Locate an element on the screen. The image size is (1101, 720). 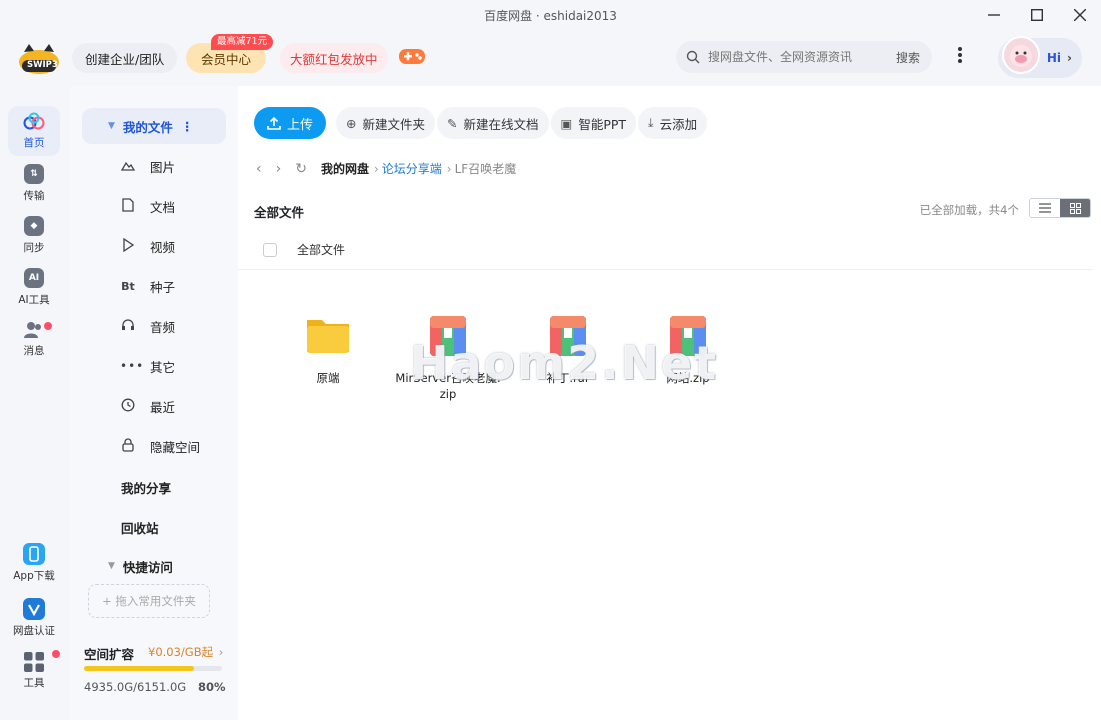
more-menu-button is located at coordinates (960, 57).